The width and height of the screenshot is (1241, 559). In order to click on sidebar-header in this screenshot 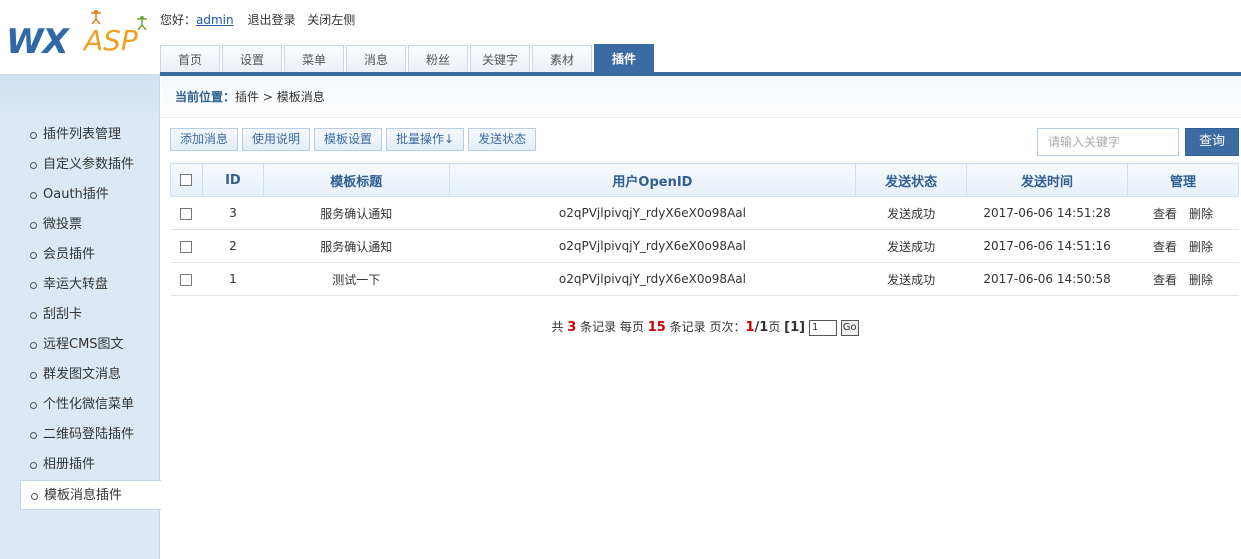, I will do `click(79, 97)`.